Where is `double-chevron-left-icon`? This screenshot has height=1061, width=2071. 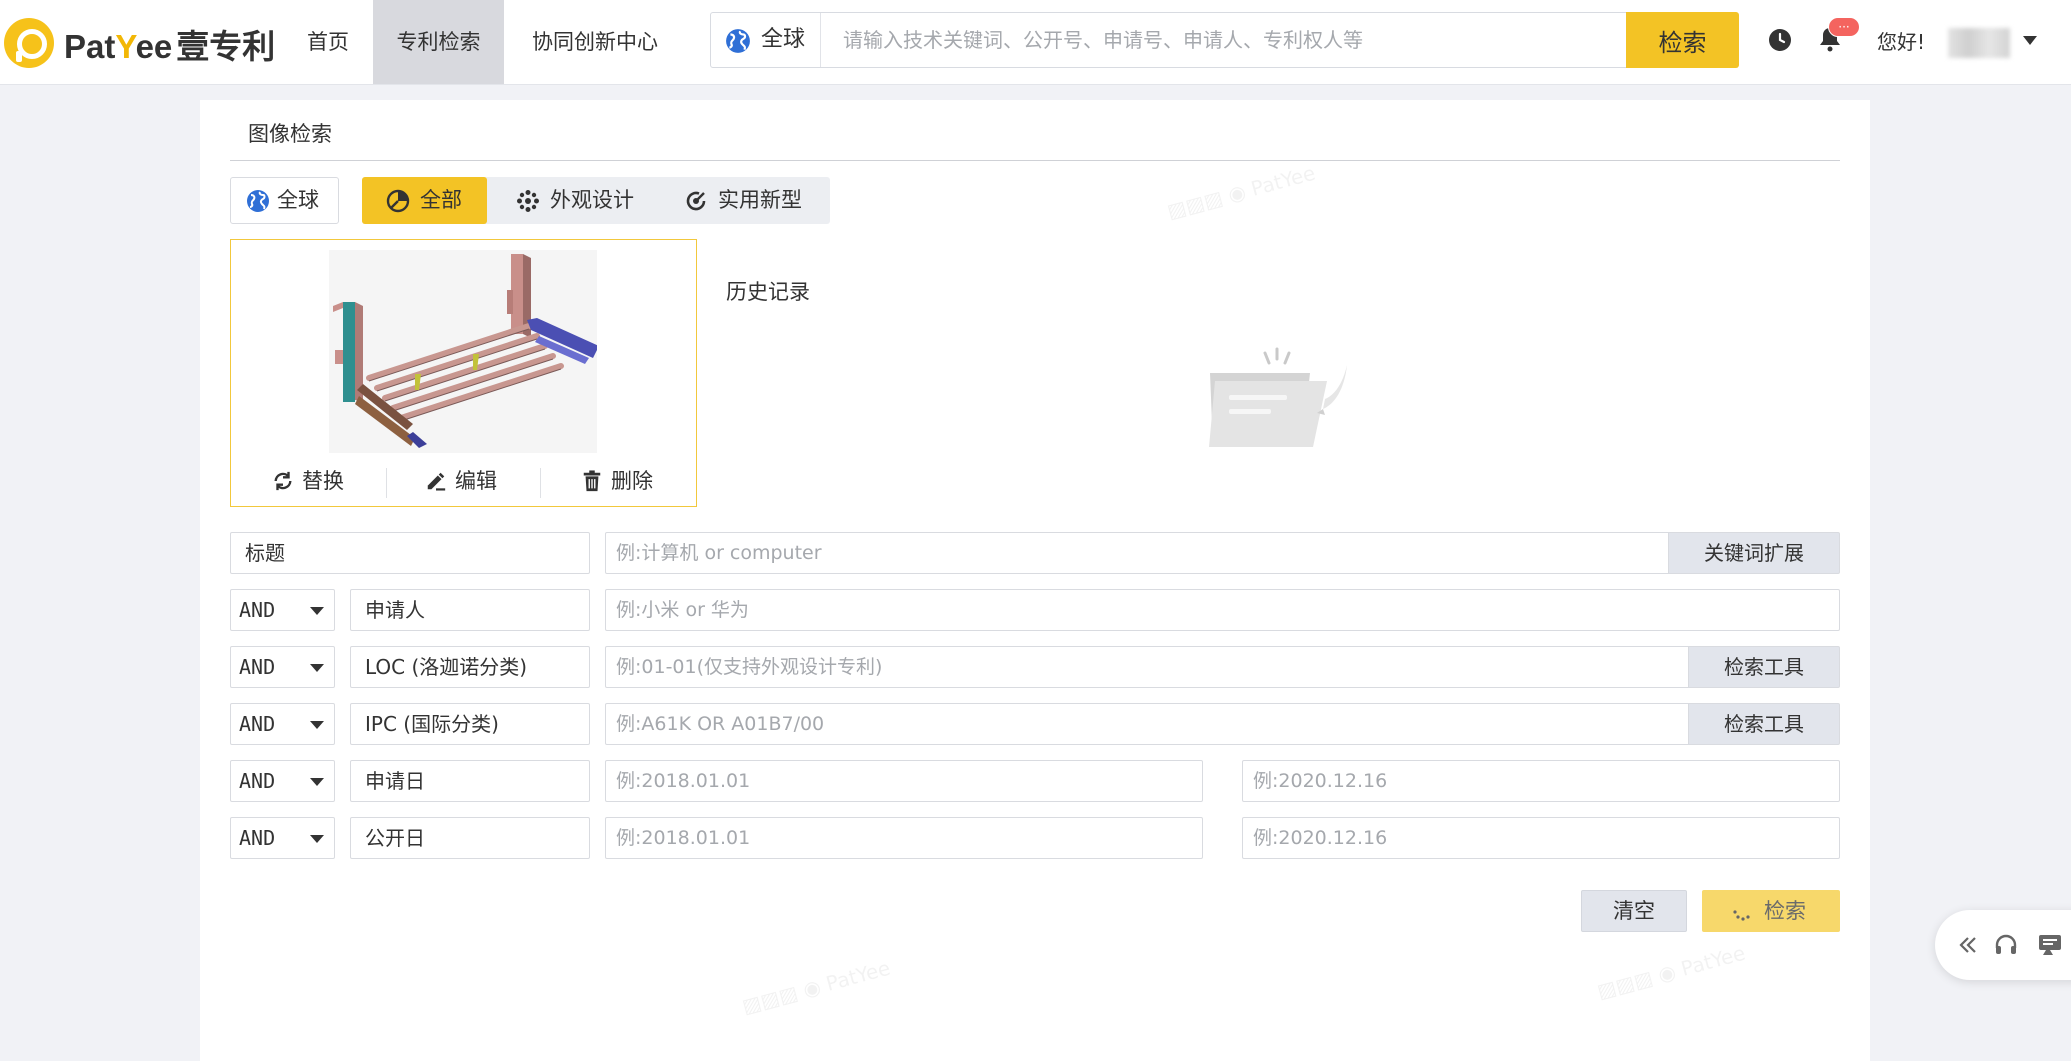
double-chevron-left-icon is located at coordinates (1968, 945).